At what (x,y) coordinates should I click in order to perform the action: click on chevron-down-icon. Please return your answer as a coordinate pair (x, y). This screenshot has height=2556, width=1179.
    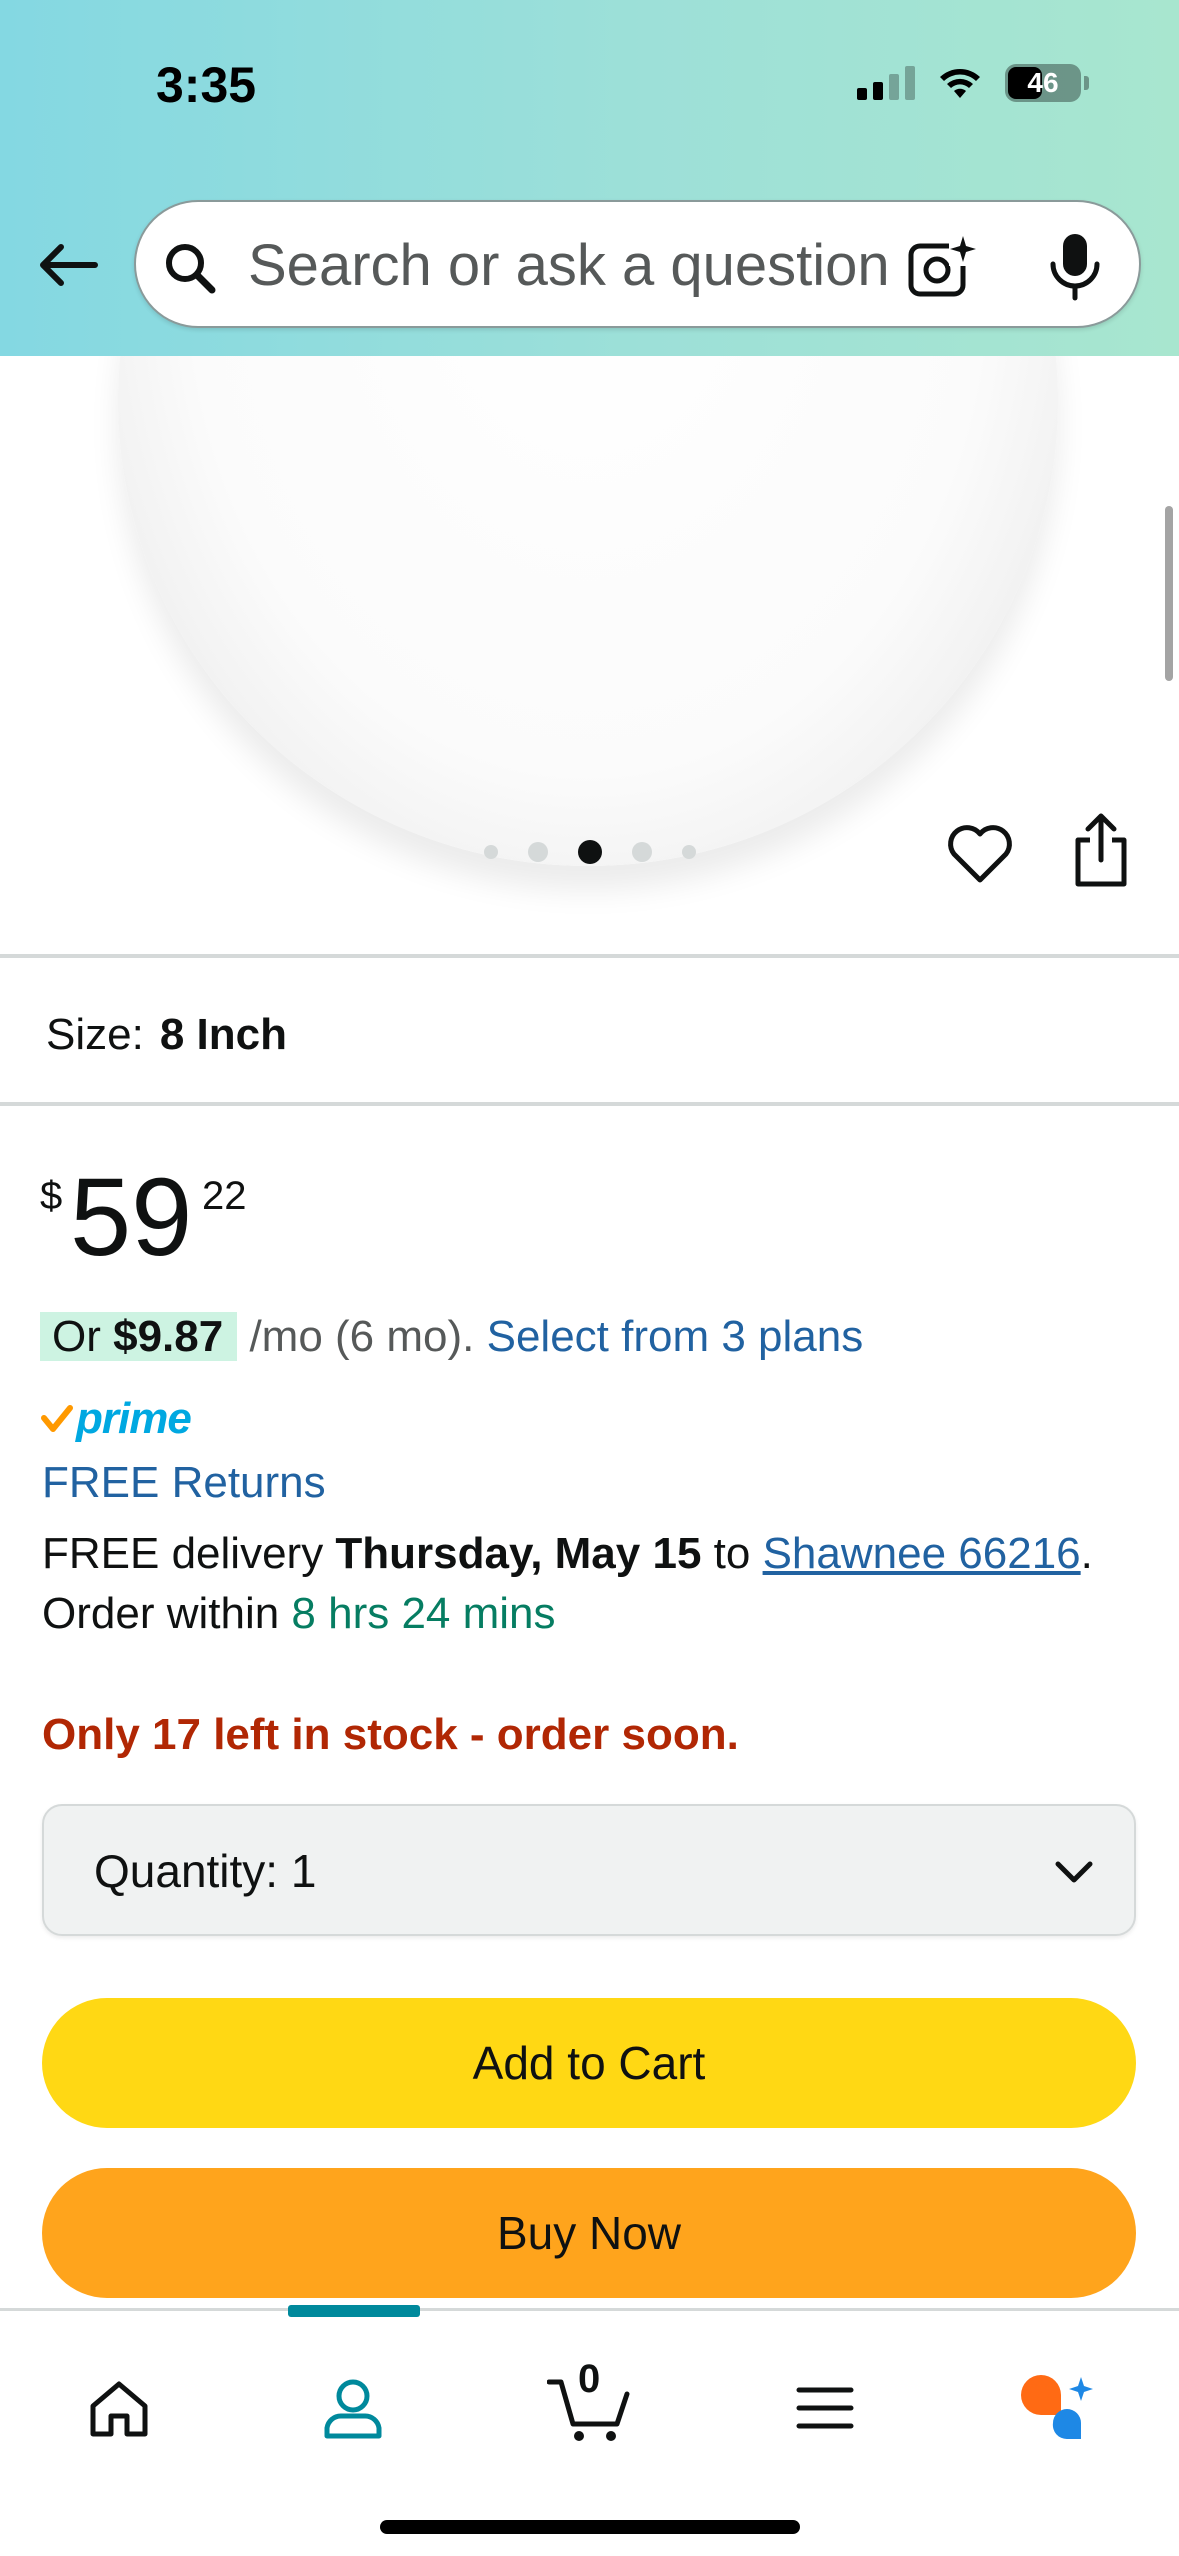
    Looking at the image, I should click on (1074, 1872).